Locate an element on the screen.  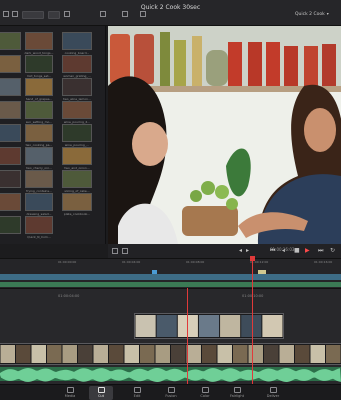
viewer-selector: Quick 2 Cook ▾ is located at coordinates (312, 14).